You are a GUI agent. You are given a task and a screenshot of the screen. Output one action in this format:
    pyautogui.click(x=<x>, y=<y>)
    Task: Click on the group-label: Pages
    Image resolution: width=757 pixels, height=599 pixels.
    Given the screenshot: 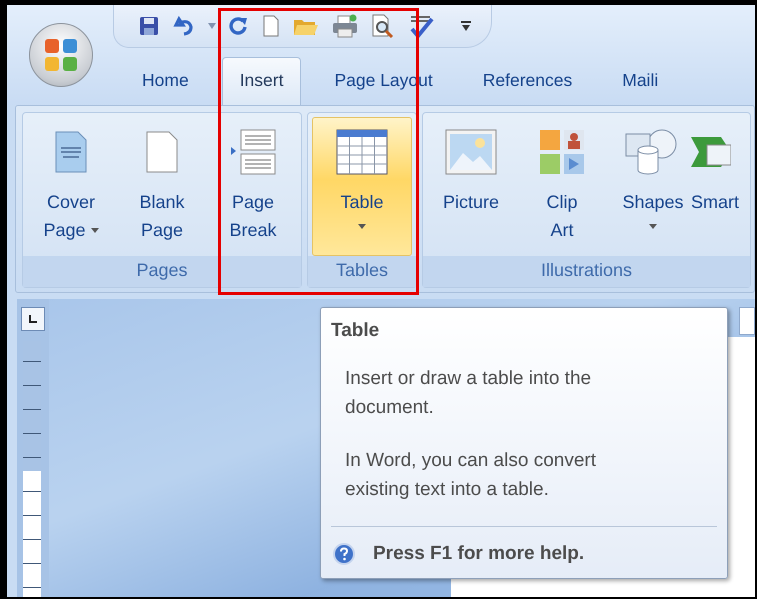 What is the action you would take?
    pyautogui.click(x=162, y=271)
    